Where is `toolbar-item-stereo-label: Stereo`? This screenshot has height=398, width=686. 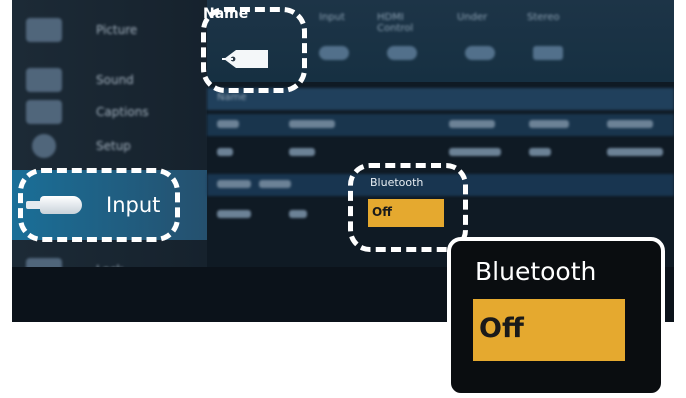 toolbar-item-stereo-label: Stereo is located at coordinates (543, 17).